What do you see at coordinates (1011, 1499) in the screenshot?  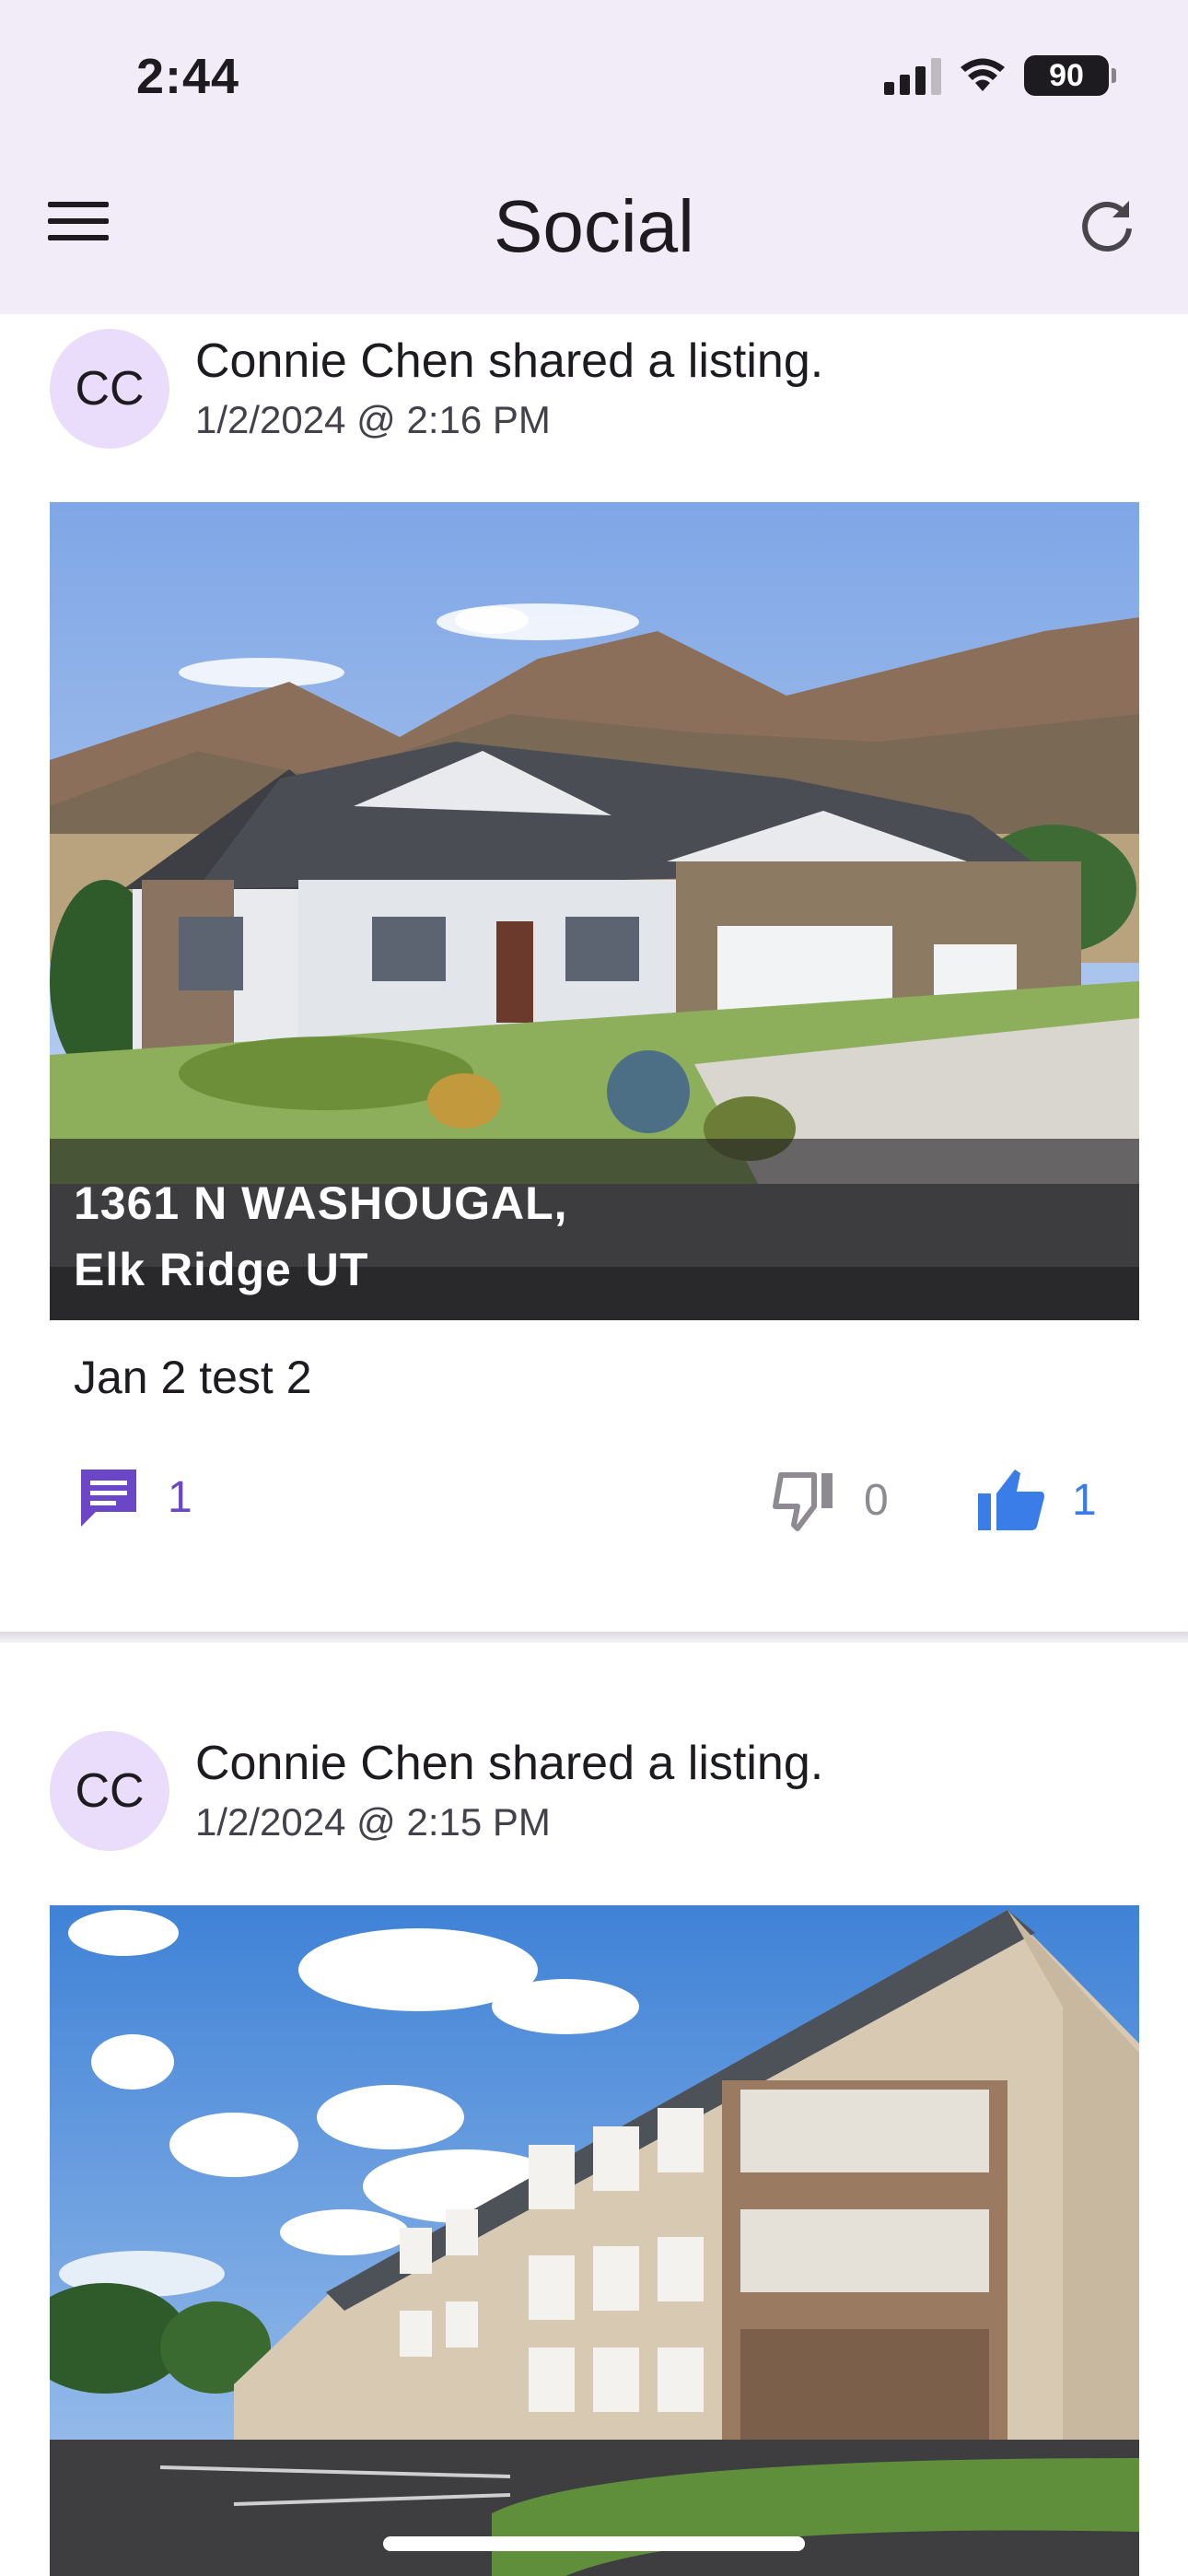 I see `thumbs-up-icon` at bounding box center [1011, 1499].